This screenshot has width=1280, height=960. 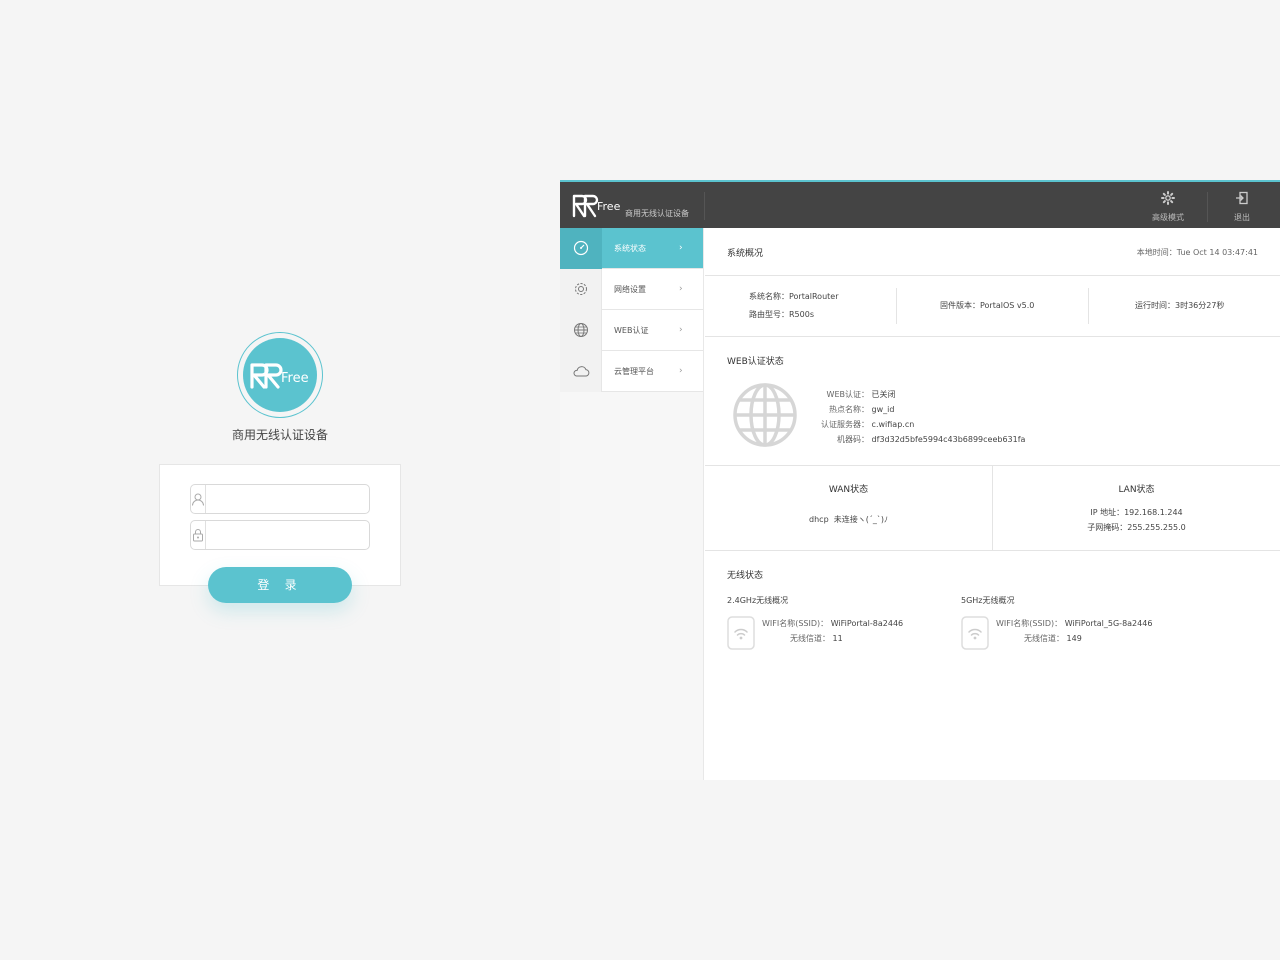 What do you see at coordinates (988, 600) in the screenshot?
I see `band-5-title: 5GHz无线概况` at bounding box center [988, 600].